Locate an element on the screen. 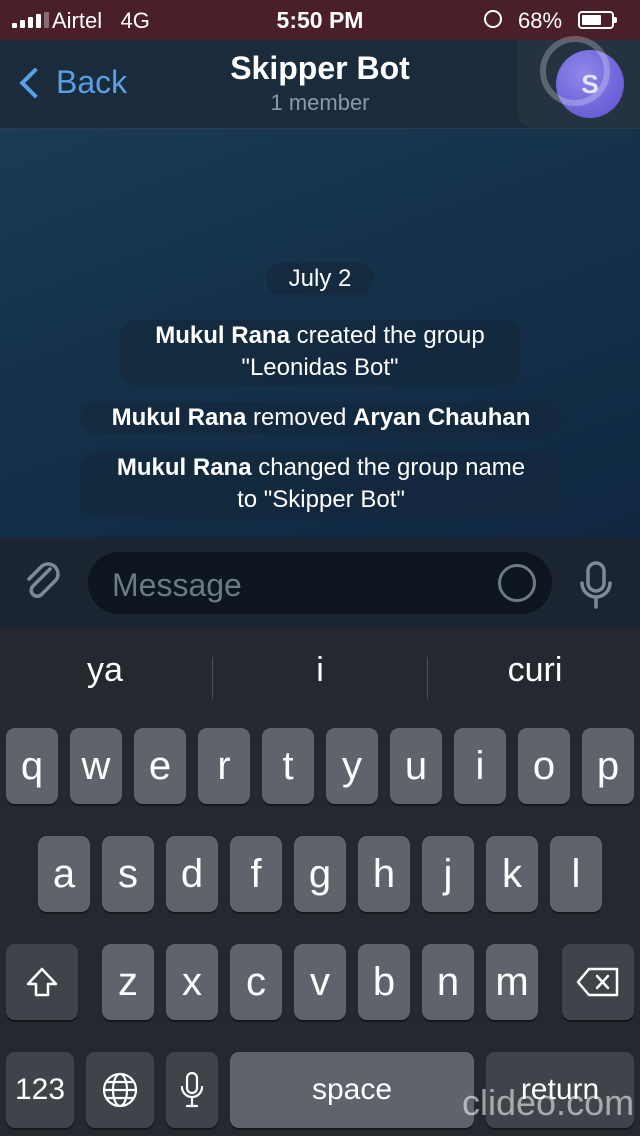 The image size is (640, 1136). key-j: j is located at coordinates (448, 874).